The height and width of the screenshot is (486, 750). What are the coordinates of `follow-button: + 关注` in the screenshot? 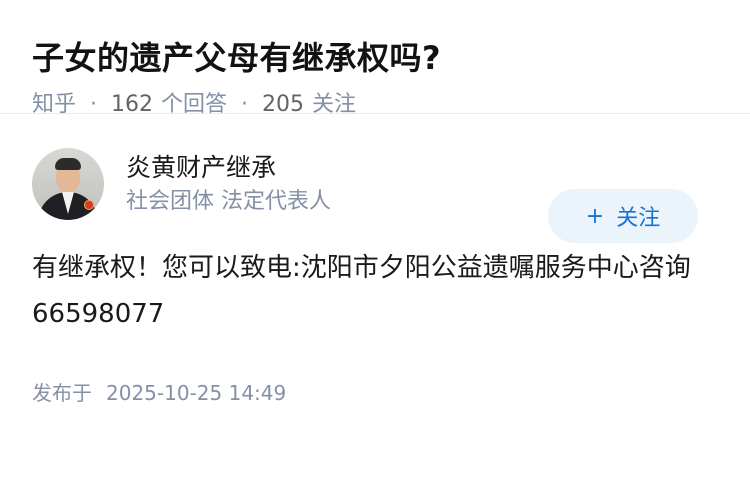 It's located at (623, 216).